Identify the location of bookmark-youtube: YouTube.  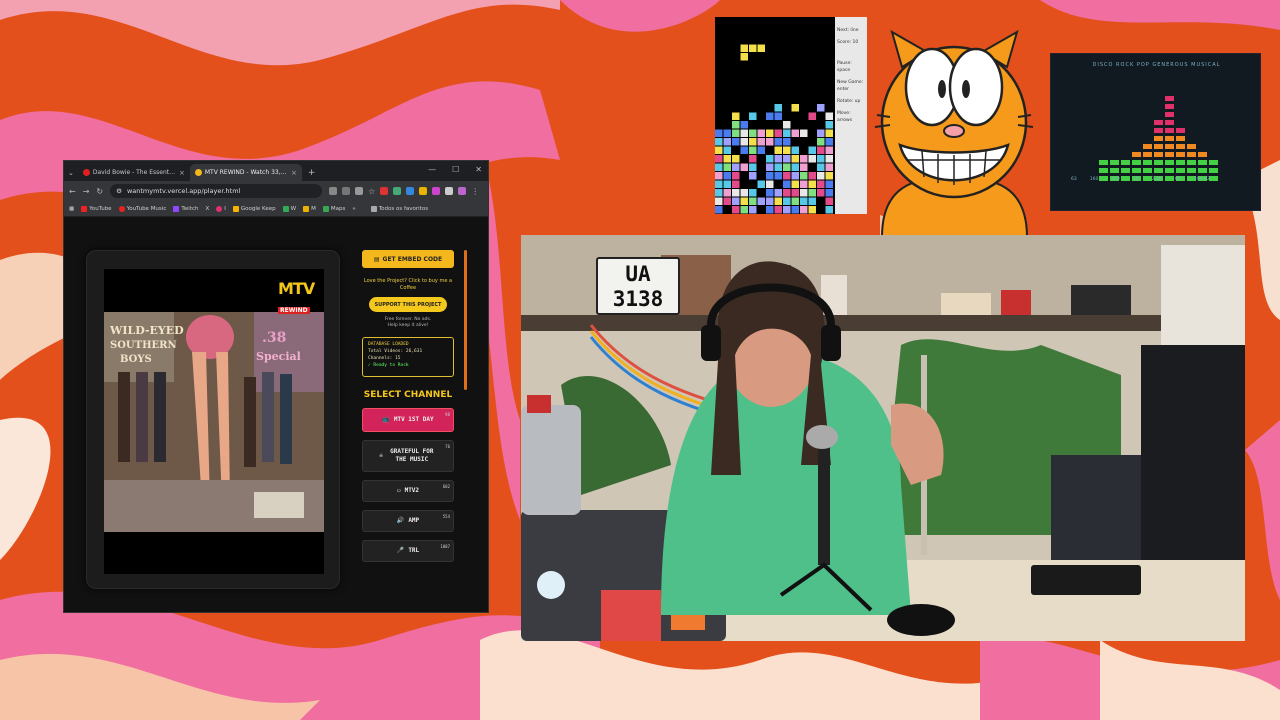
(96, 208).